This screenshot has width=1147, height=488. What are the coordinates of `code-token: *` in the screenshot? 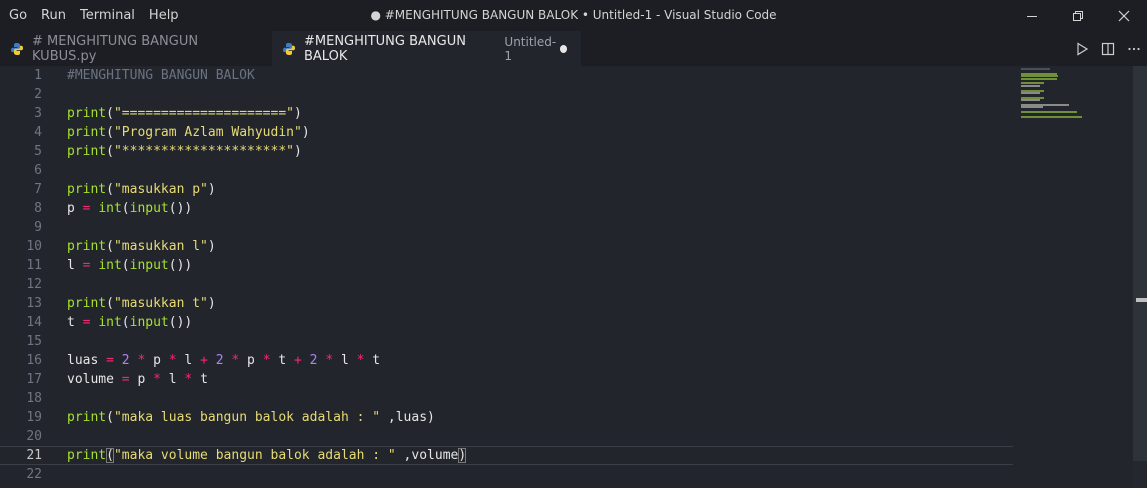 It's located at (329, 360).